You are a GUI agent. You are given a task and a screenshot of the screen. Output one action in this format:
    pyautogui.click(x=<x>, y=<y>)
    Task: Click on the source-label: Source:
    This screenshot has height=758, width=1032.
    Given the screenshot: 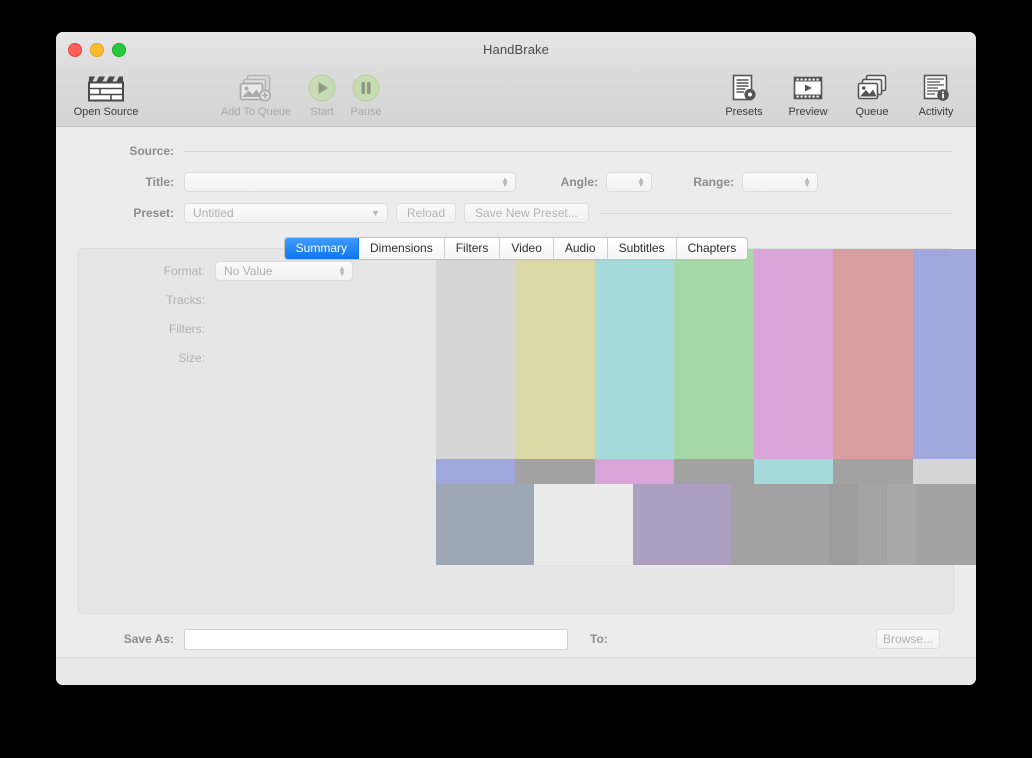 What is the action you would take?
    pyautogui.click(x=151, y=151)
    